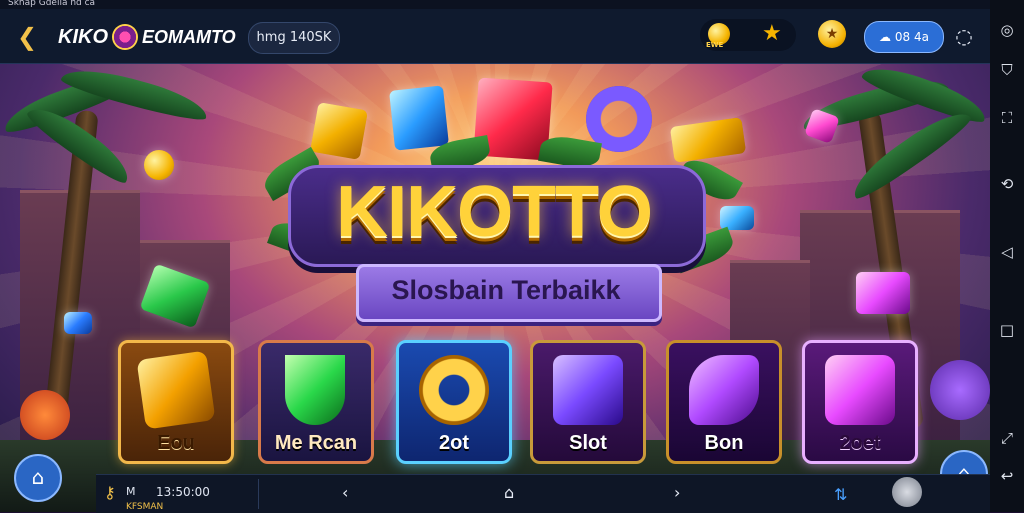  What do you see at coordinates (1007, 70) in the screenshot?
I see `shield-icon: ⛉` at bounding box center [1007, 70].